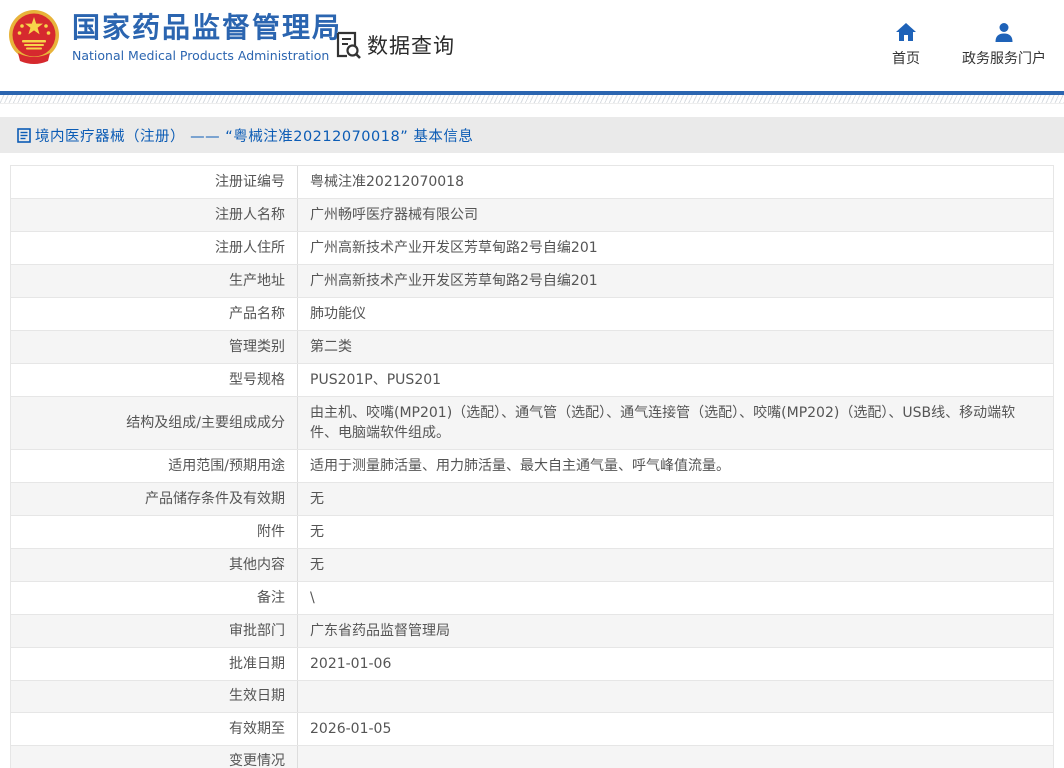 The height and width of the screenshot is (768, 1064). Describe the element at coordinates (250, 214) in the screenshot. I see `row-label-text: 注册人名称` at that location.